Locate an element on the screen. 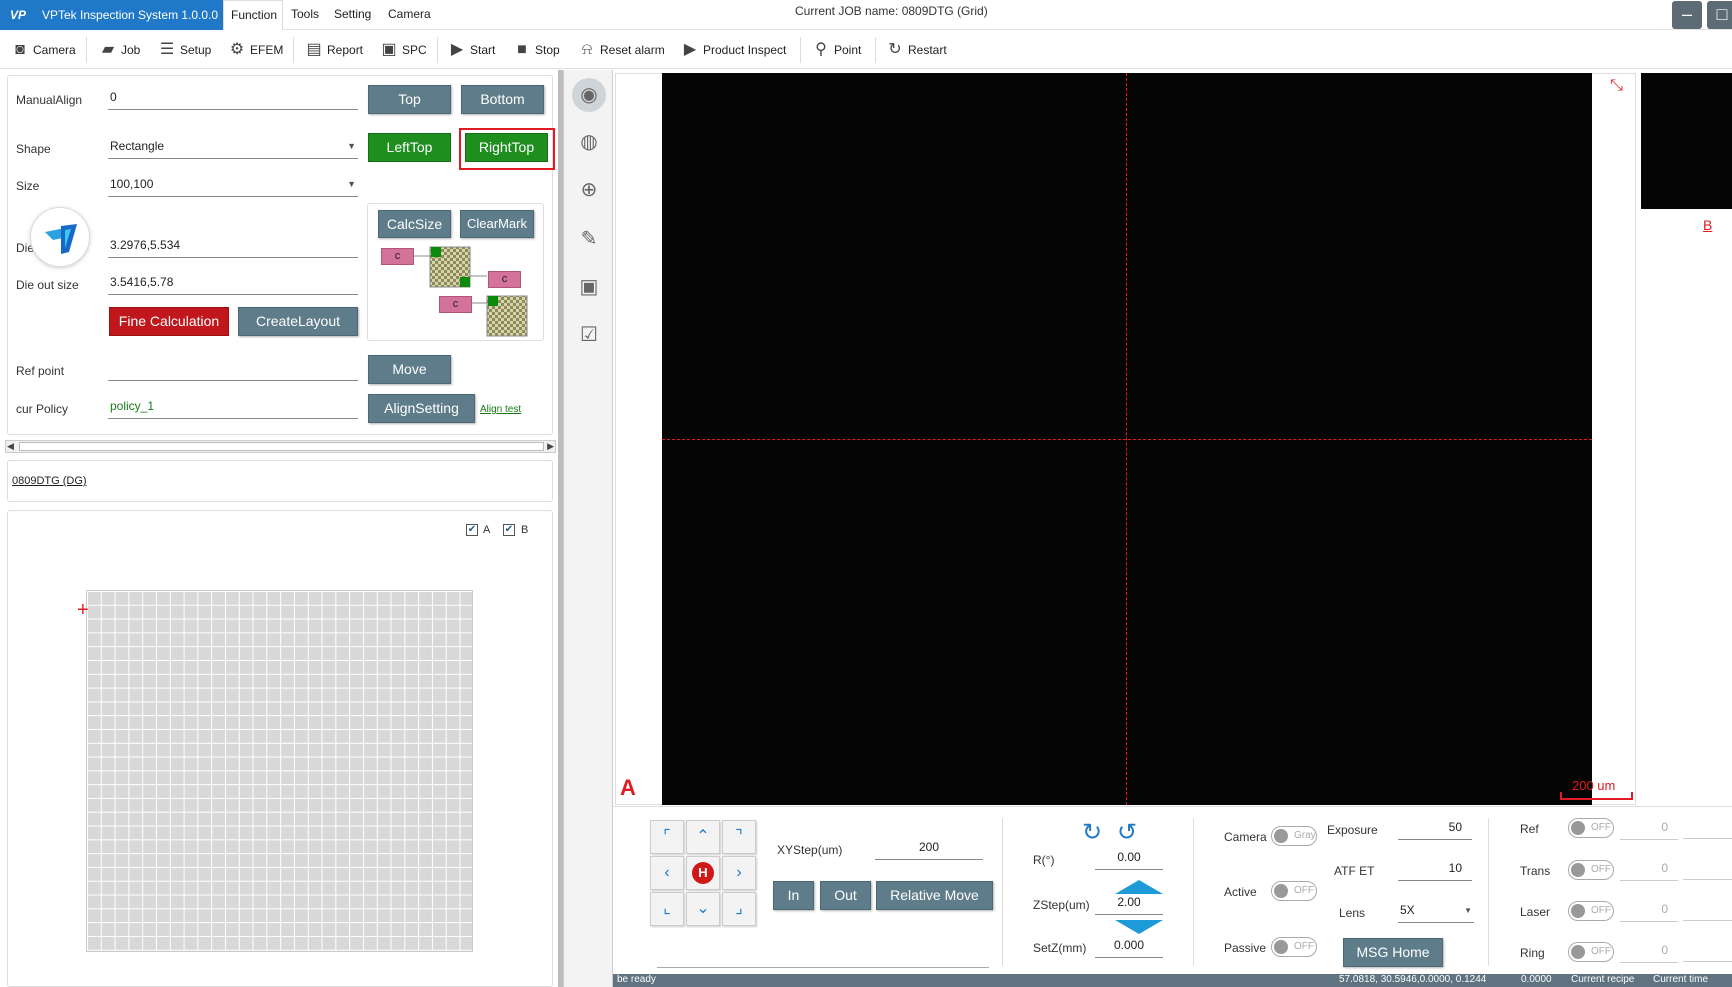 This screenshot has height=987, width=1732. calcsize-button: CalcSize is located at coordinates (414, 224).